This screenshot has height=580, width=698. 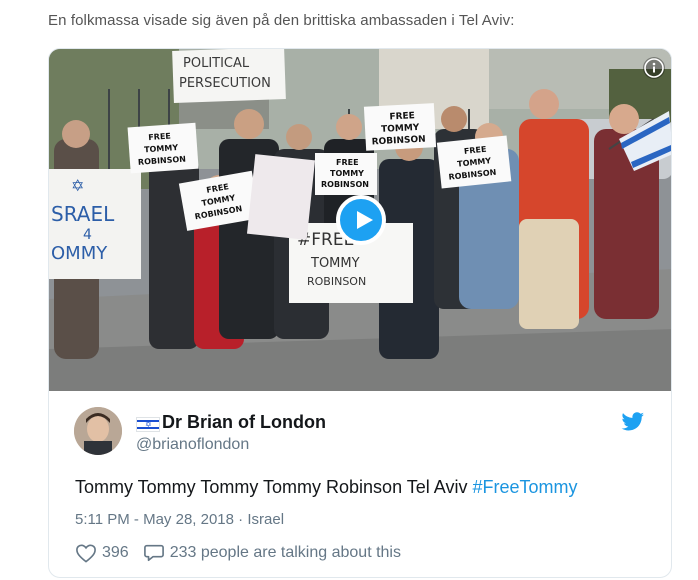 I want to click on play-icon, so click(x=361, y=220).